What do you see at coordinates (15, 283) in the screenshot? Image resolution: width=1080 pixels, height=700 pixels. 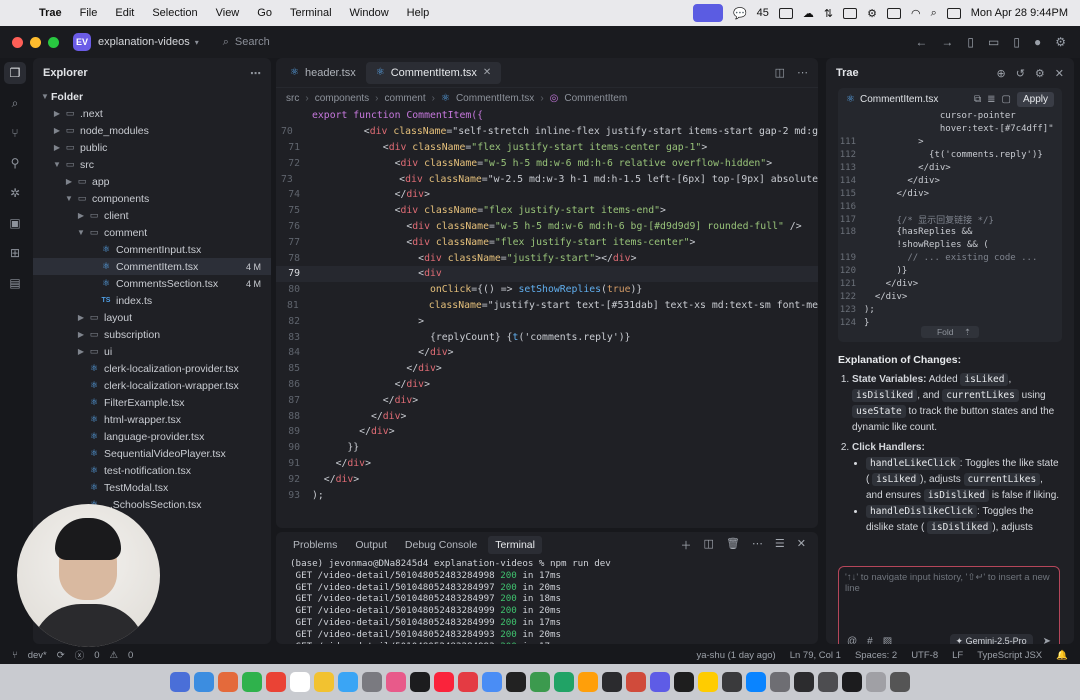 I see `preview-icon: ▤` at bounding box center [15, 283].